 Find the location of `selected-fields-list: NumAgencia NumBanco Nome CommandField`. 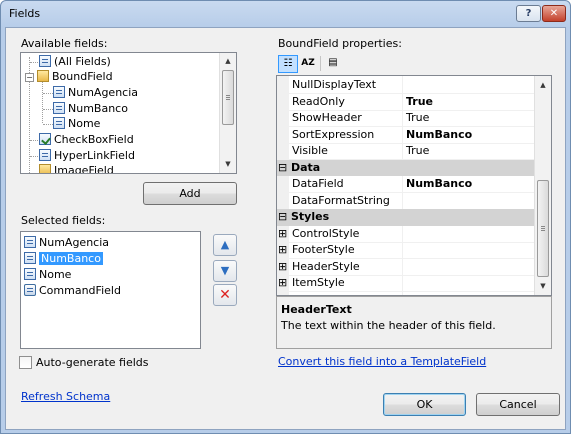

selected-fields-list: NumAgencia NumBanco Nome CommandField is located at coordinates (110, 290).